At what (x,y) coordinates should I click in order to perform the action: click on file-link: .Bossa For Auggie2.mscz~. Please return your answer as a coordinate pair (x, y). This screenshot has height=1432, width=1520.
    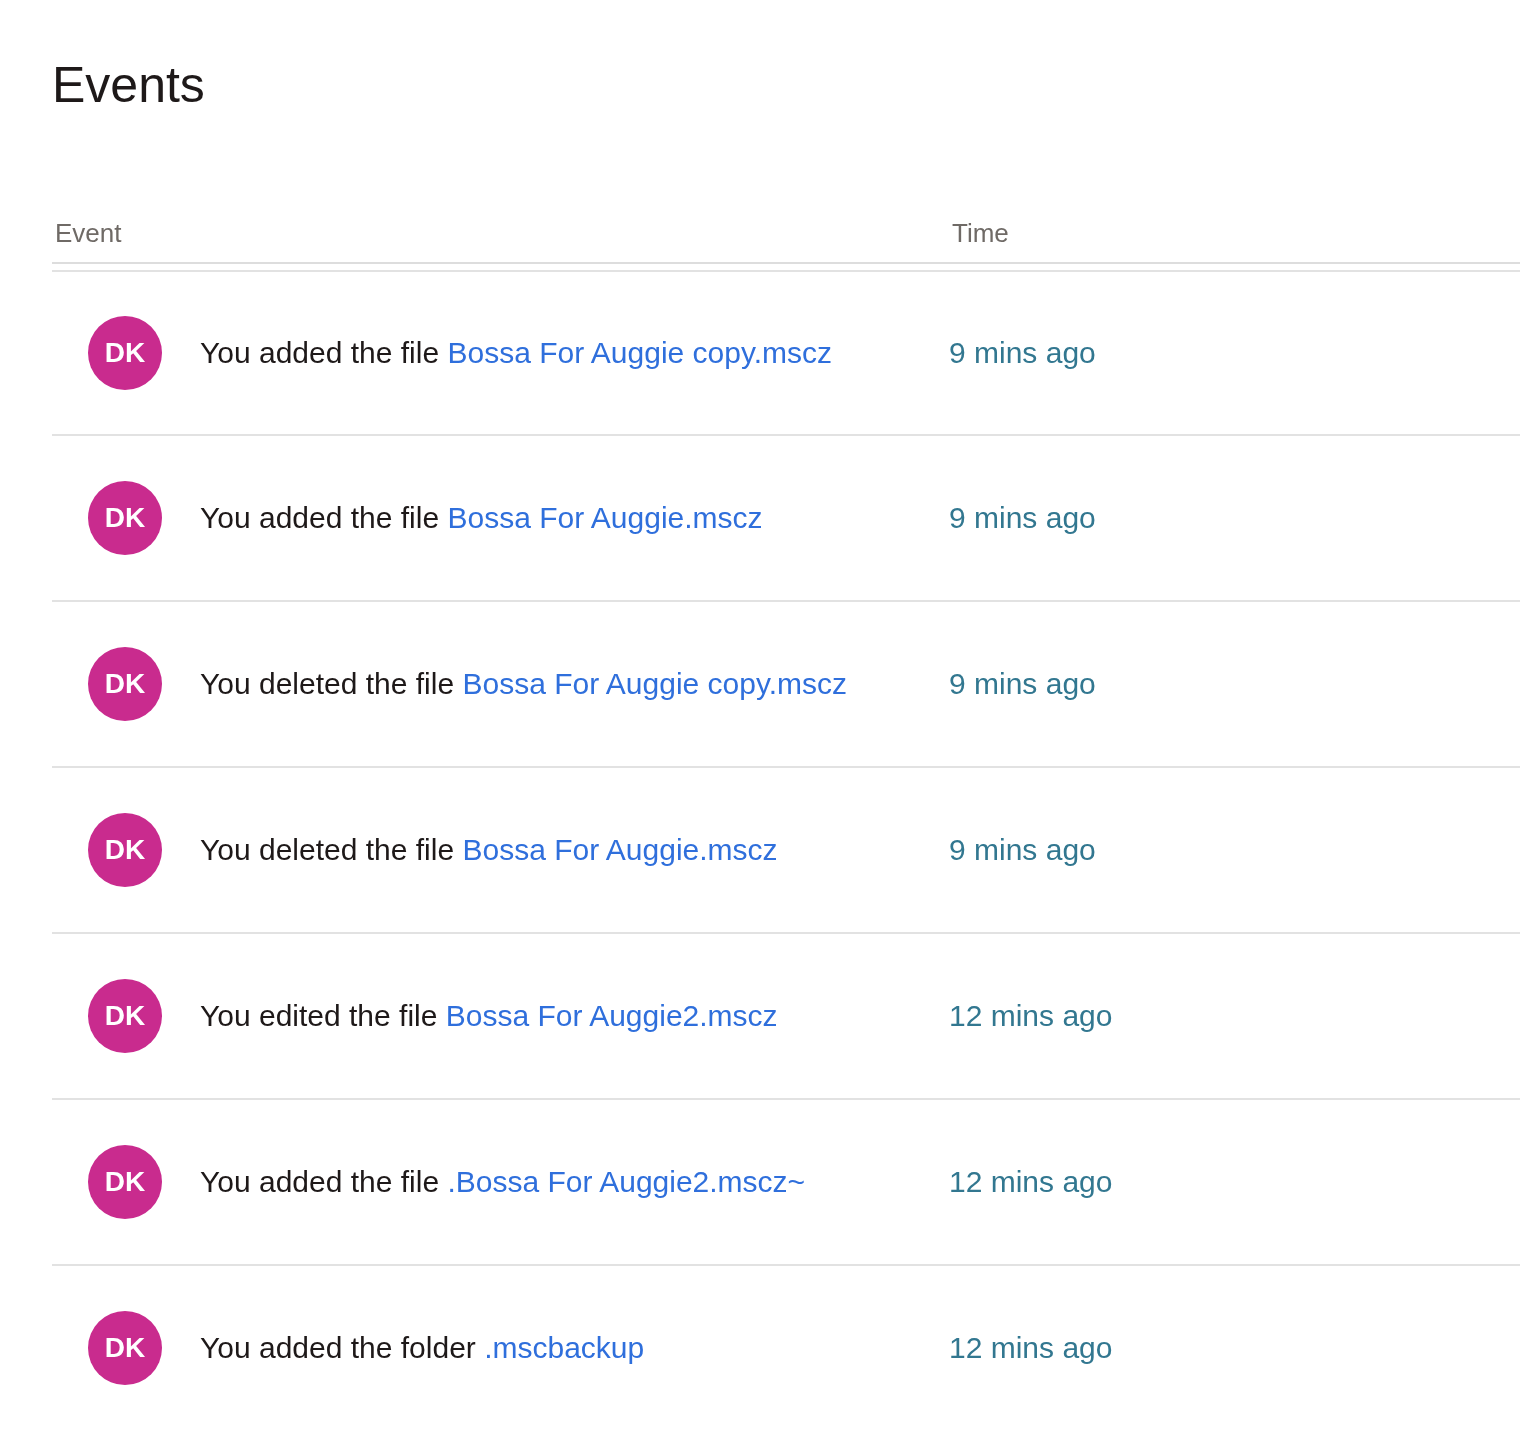
    Looking at the image, I should click on (626, 1181).